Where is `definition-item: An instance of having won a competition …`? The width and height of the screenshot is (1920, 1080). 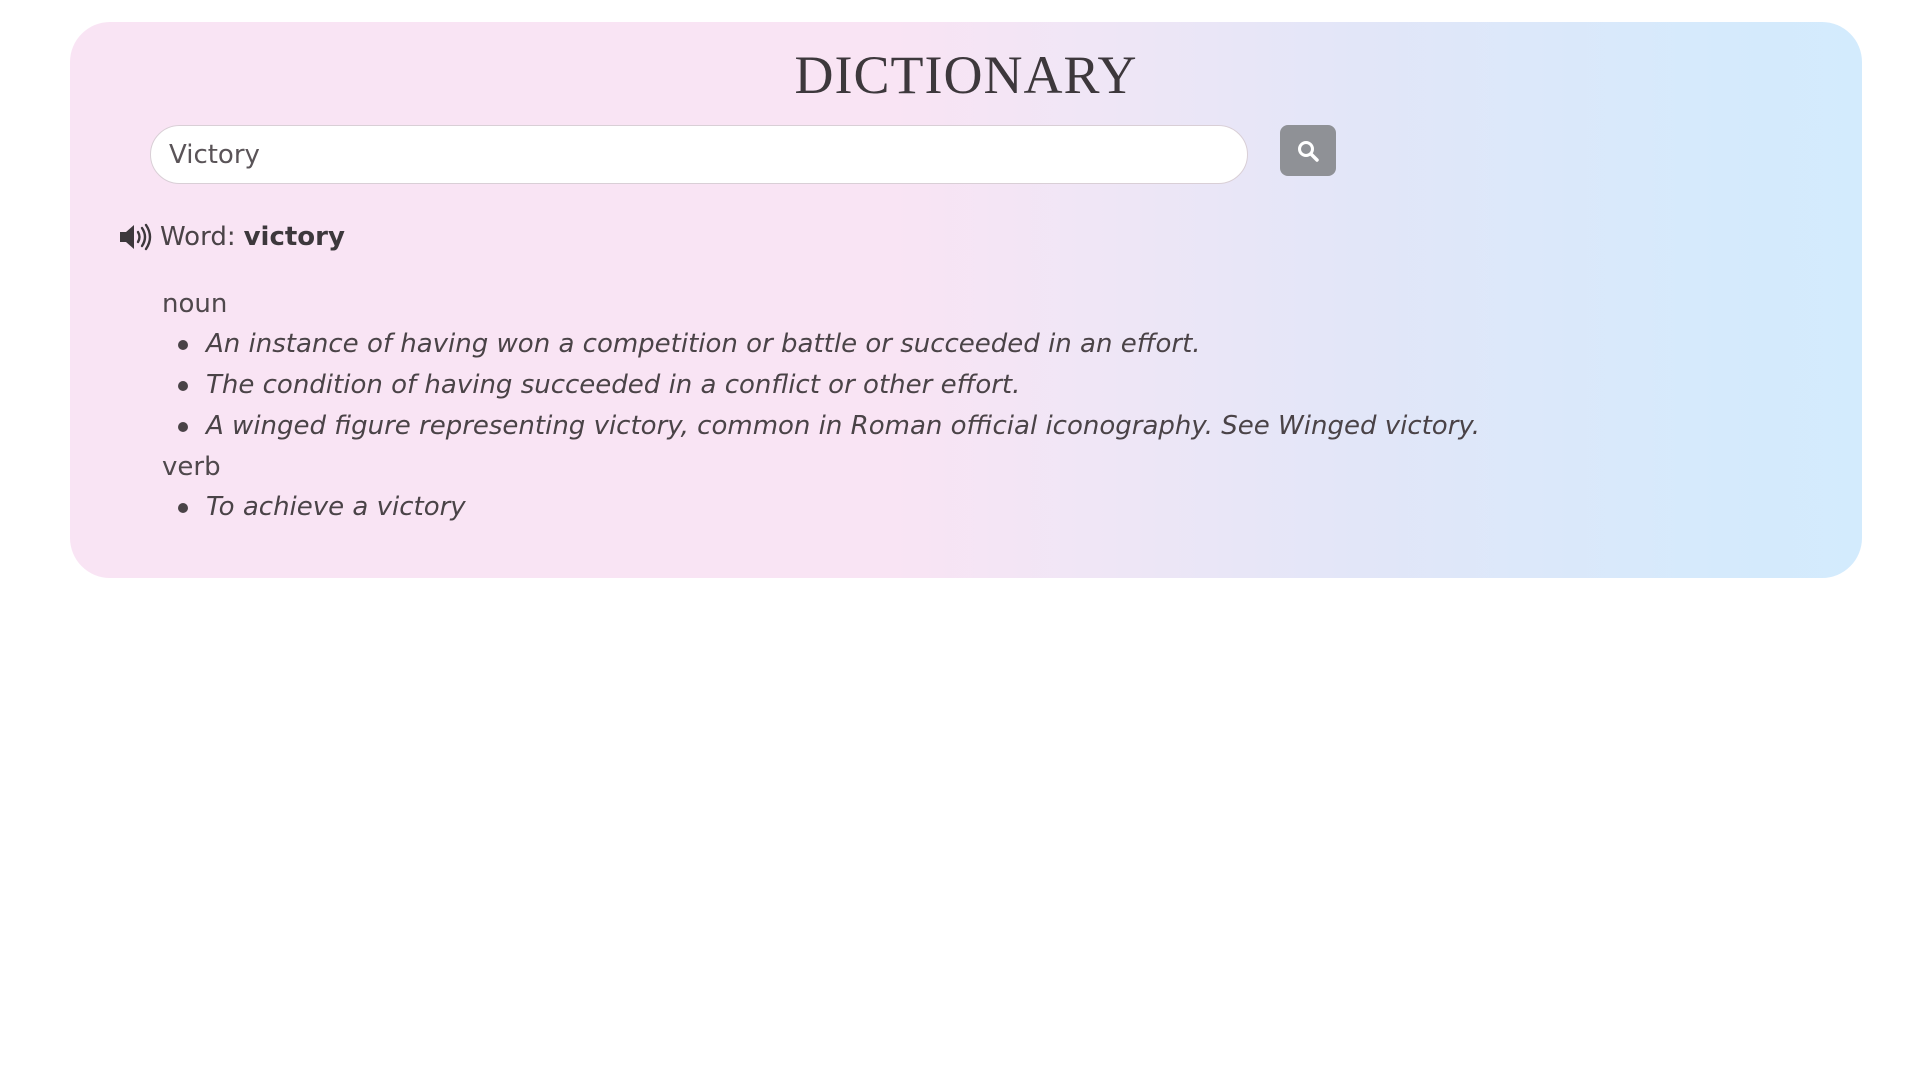
definition-item: An instance of having won a competition … is located at coordinates (821, 344).